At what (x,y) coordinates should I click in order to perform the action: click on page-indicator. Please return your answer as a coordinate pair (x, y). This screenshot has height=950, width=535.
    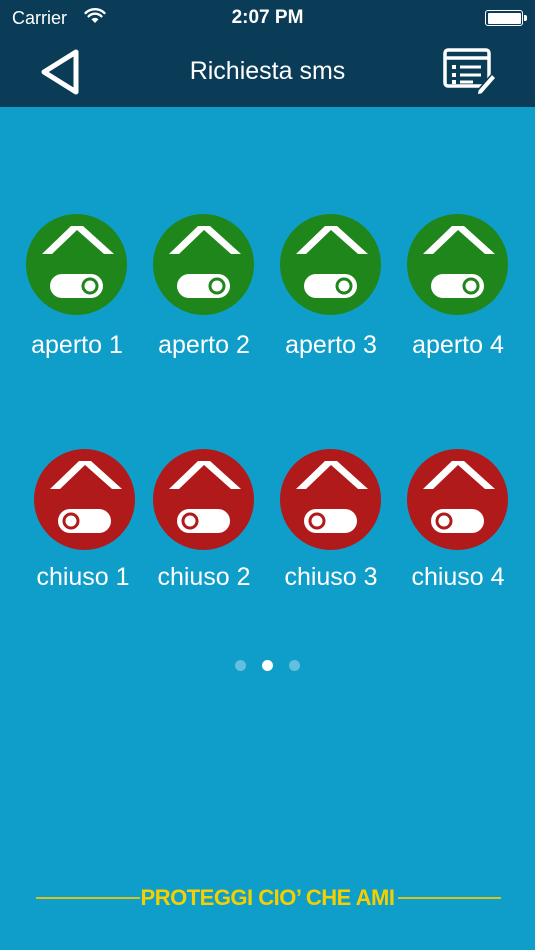
    Looking at the image, I should click on (267, 666).